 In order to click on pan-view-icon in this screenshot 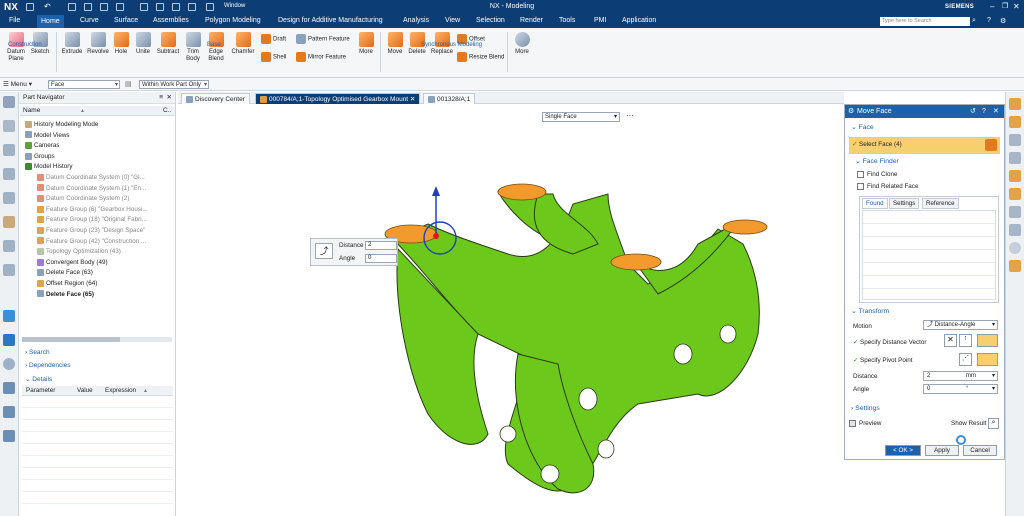, I will do `click(1015, 158)`.